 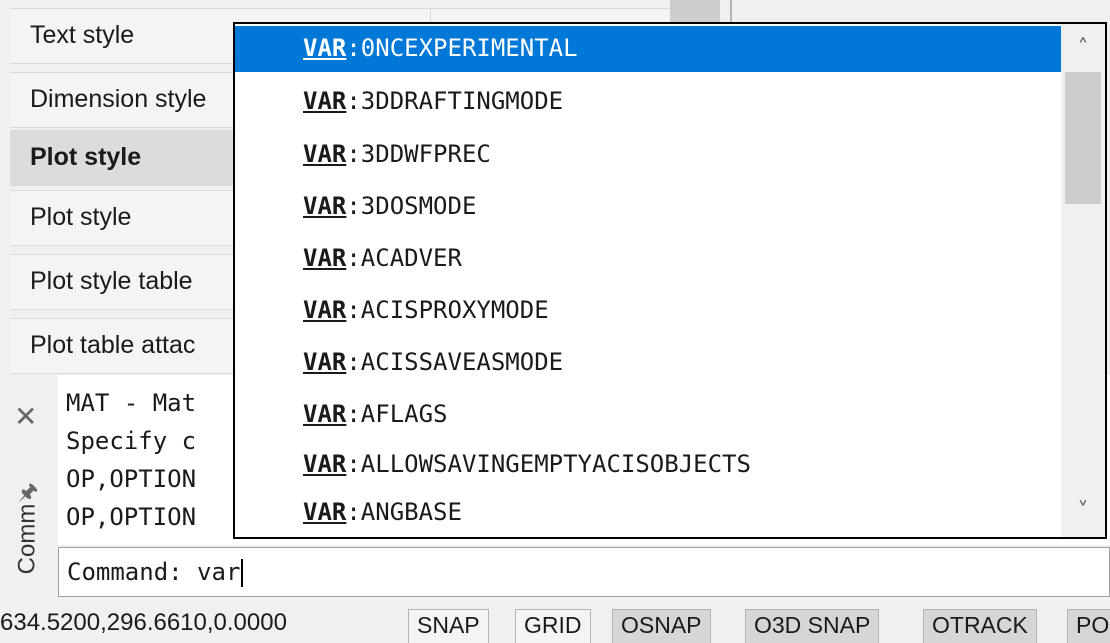 What do you see at coordinates (649, 259) in the screenshot?
I see `autocomplete-item: VAR:ACADVER` at bounding box center [649, 259].